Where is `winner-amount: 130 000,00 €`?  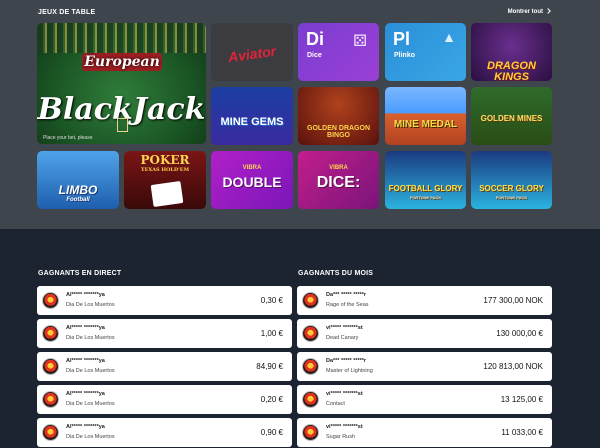 winner-amount: 130 000,00 € is located at coordinates (519, 333).